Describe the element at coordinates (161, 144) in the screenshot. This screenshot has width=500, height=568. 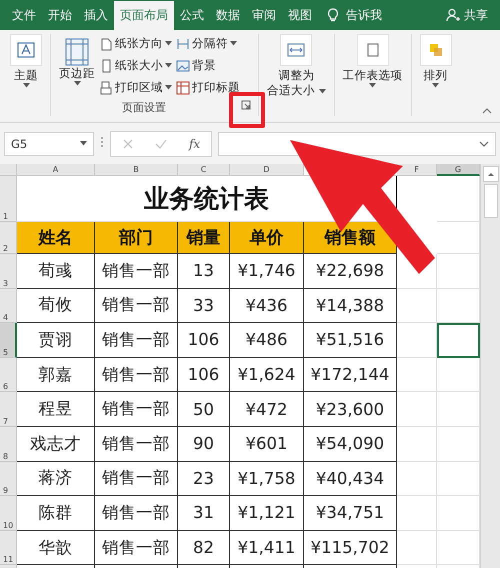
I see `check-icon` at that location.